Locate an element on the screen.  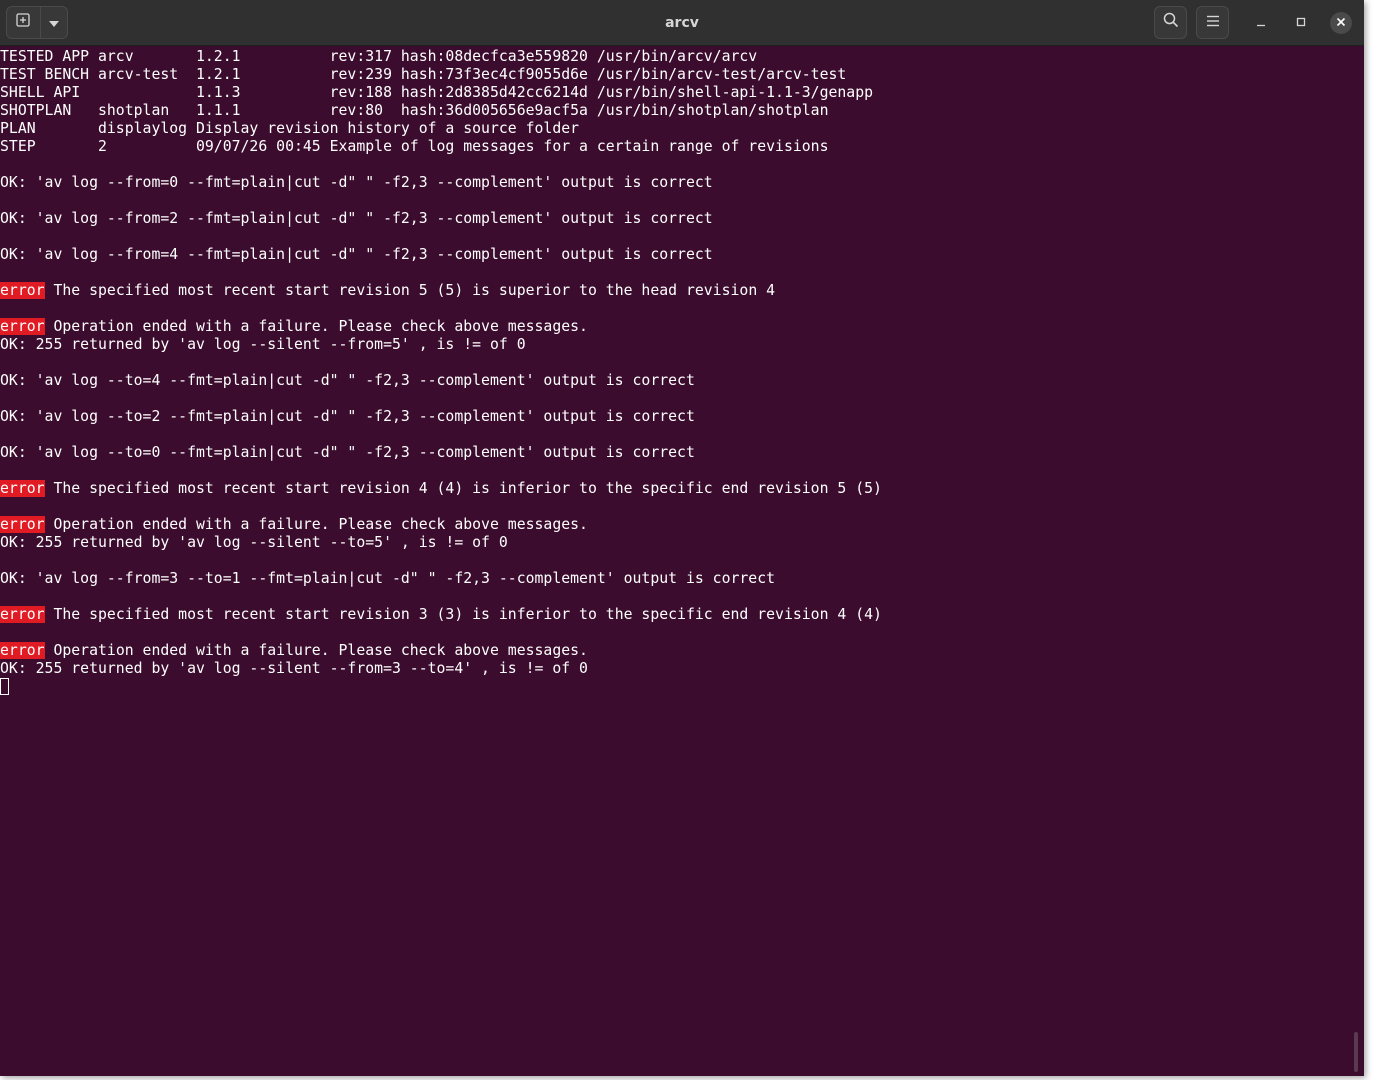
scrollbar is located at coordinates (1356, 1052).